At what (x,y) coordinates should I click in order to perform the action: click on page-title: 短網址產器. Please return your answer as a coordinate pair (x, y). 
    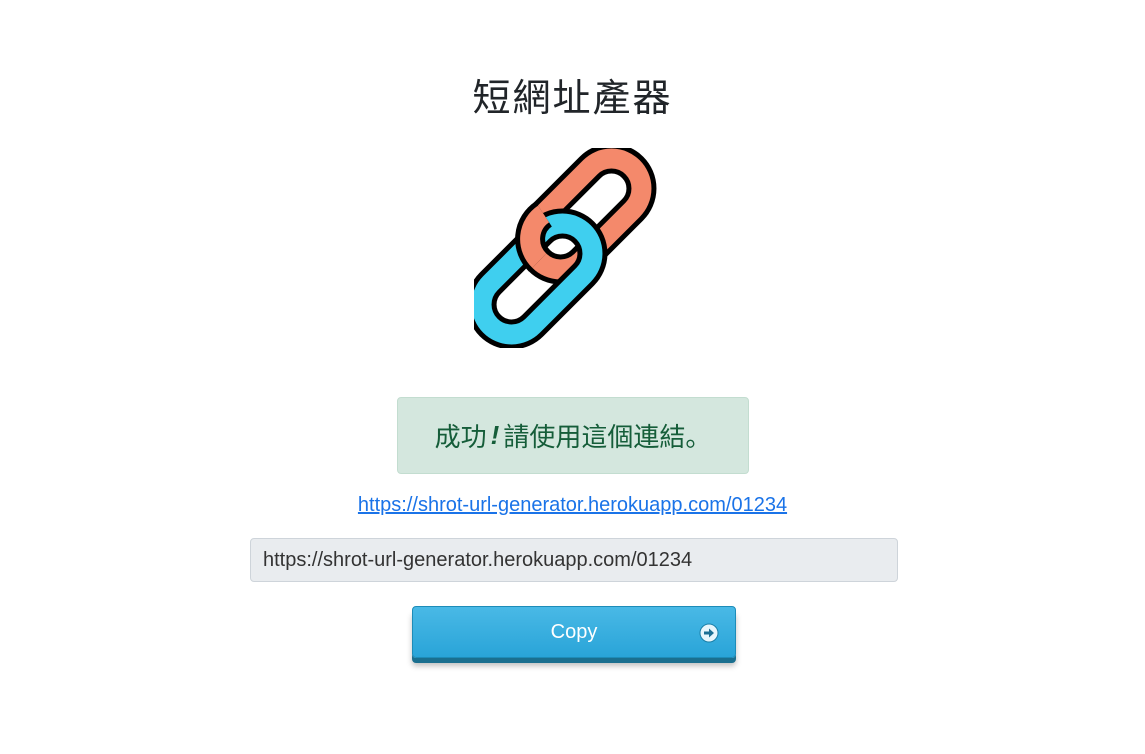
    Looking at the image, I should click on (572, 99).